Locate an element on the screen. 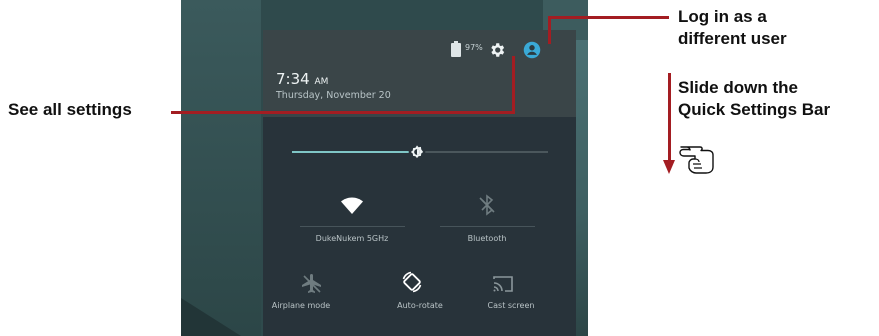 This screenshot has height=336, width=879. tile-label: Airplane mode is located at coordinates (301, 305).